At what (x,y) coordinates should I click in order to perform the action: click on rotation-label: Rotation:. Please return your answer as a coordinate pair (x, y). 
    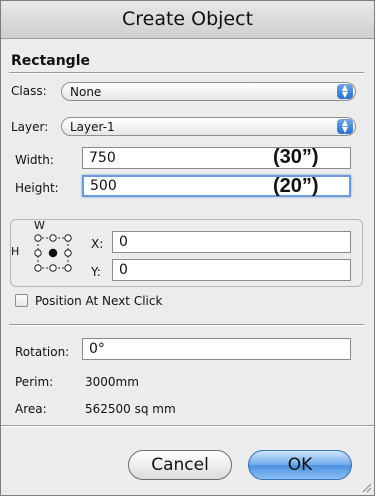
    Looking at the image, I should click on (42, 352).